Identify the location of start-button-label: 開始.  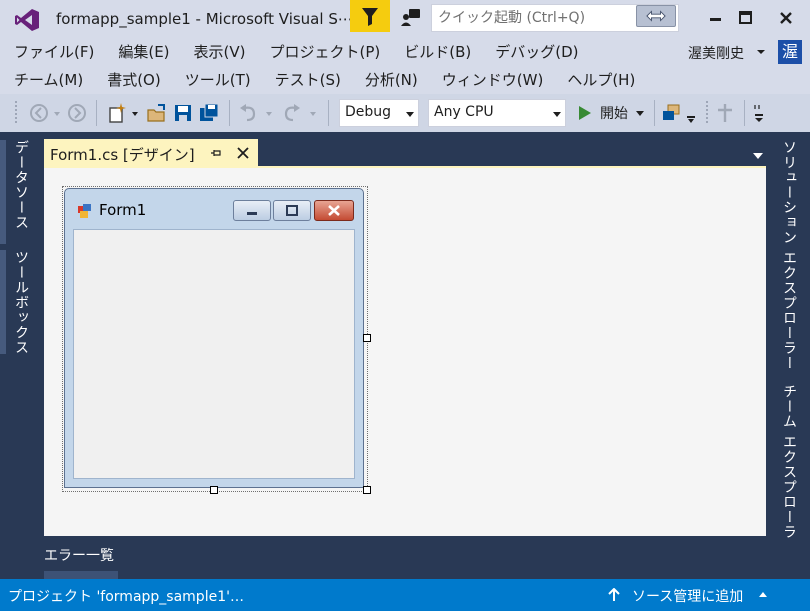
(614, 114).